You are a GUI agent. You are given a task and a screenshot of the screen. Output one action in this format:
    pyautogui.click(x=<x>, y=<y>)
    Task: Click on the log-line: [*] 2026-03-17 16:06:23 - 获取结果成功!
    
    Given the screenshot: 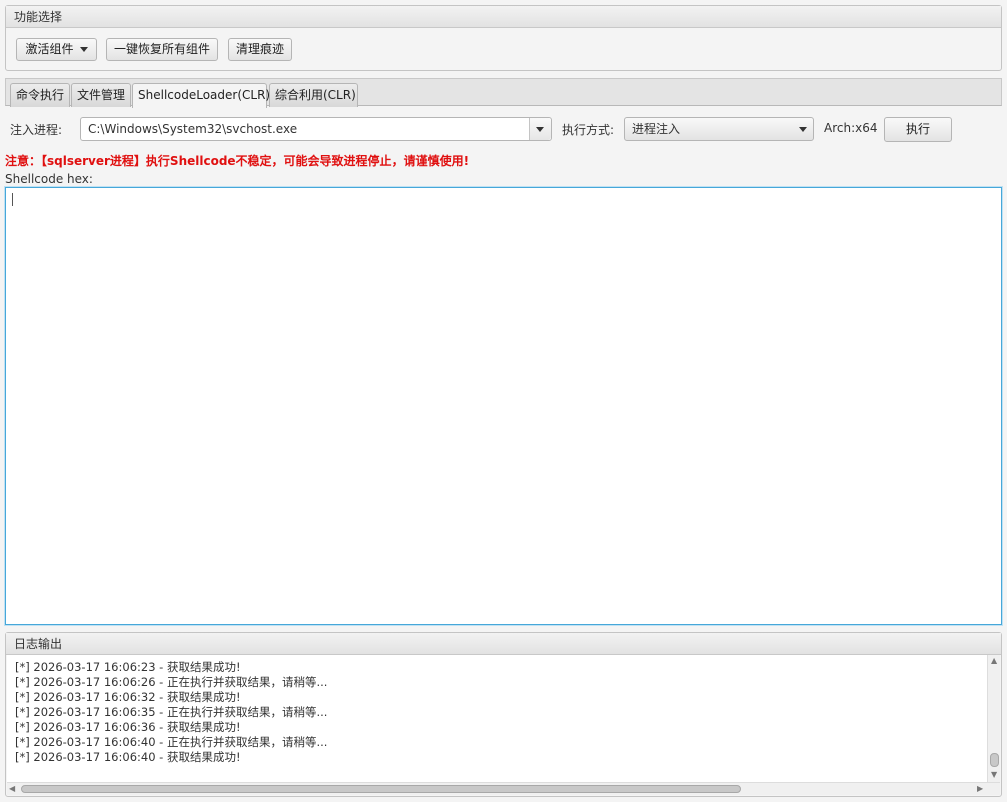 What is the action you would take?
    pyautogui.click(x=128, y=667)
    